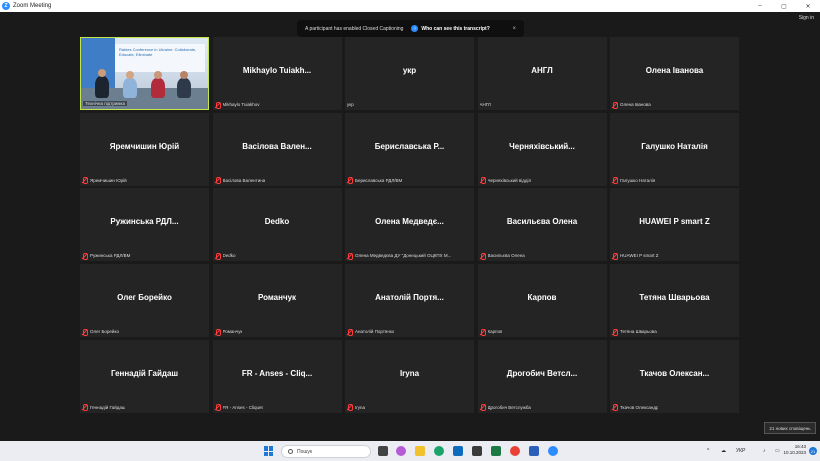 Image resolution: width=820 pixels, height=461 pixels. I want to click on close-window-button: ✕, so click(808, 6).